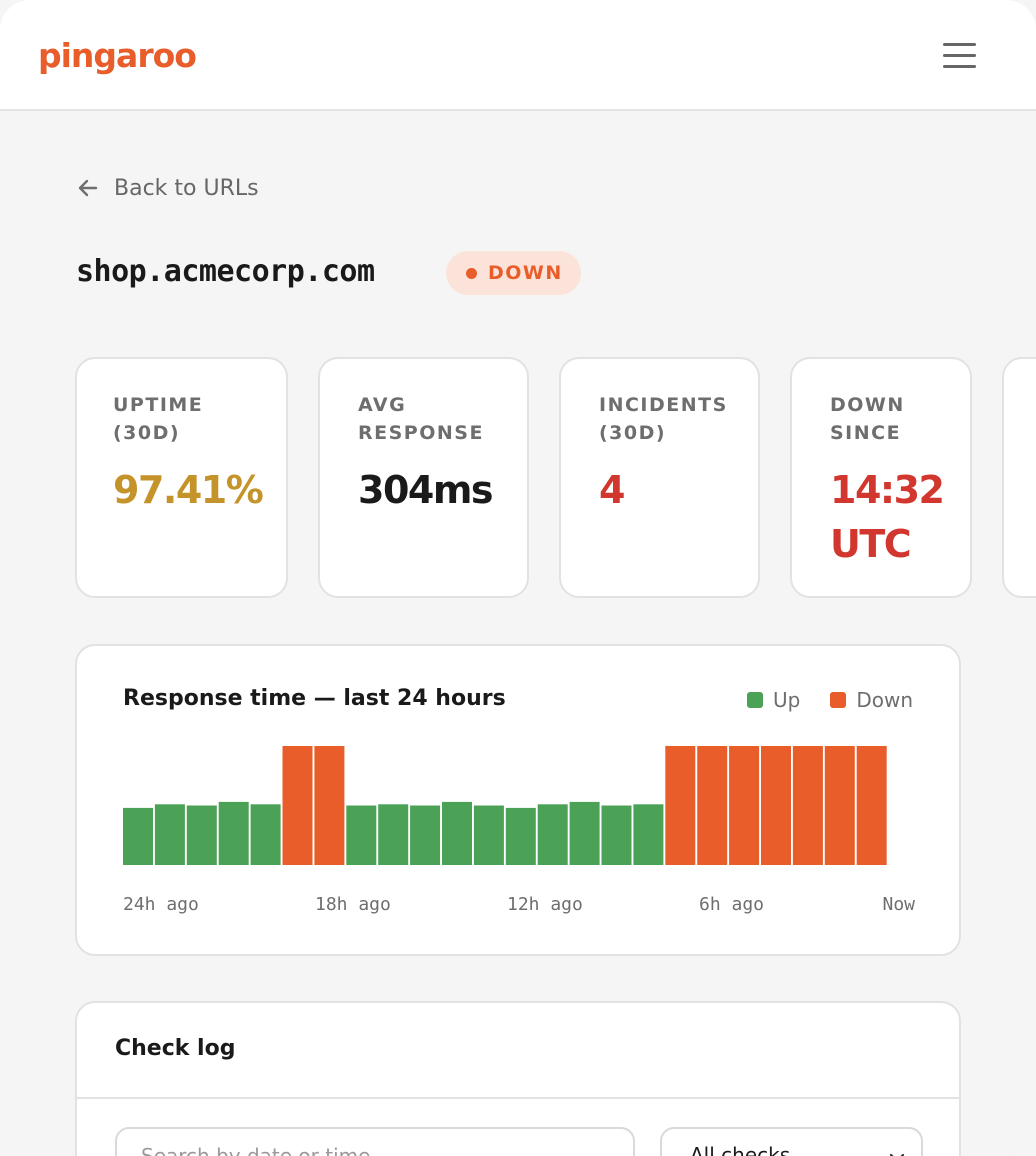  I want to click on brand-logo: pingaroo, so click(117, 55).